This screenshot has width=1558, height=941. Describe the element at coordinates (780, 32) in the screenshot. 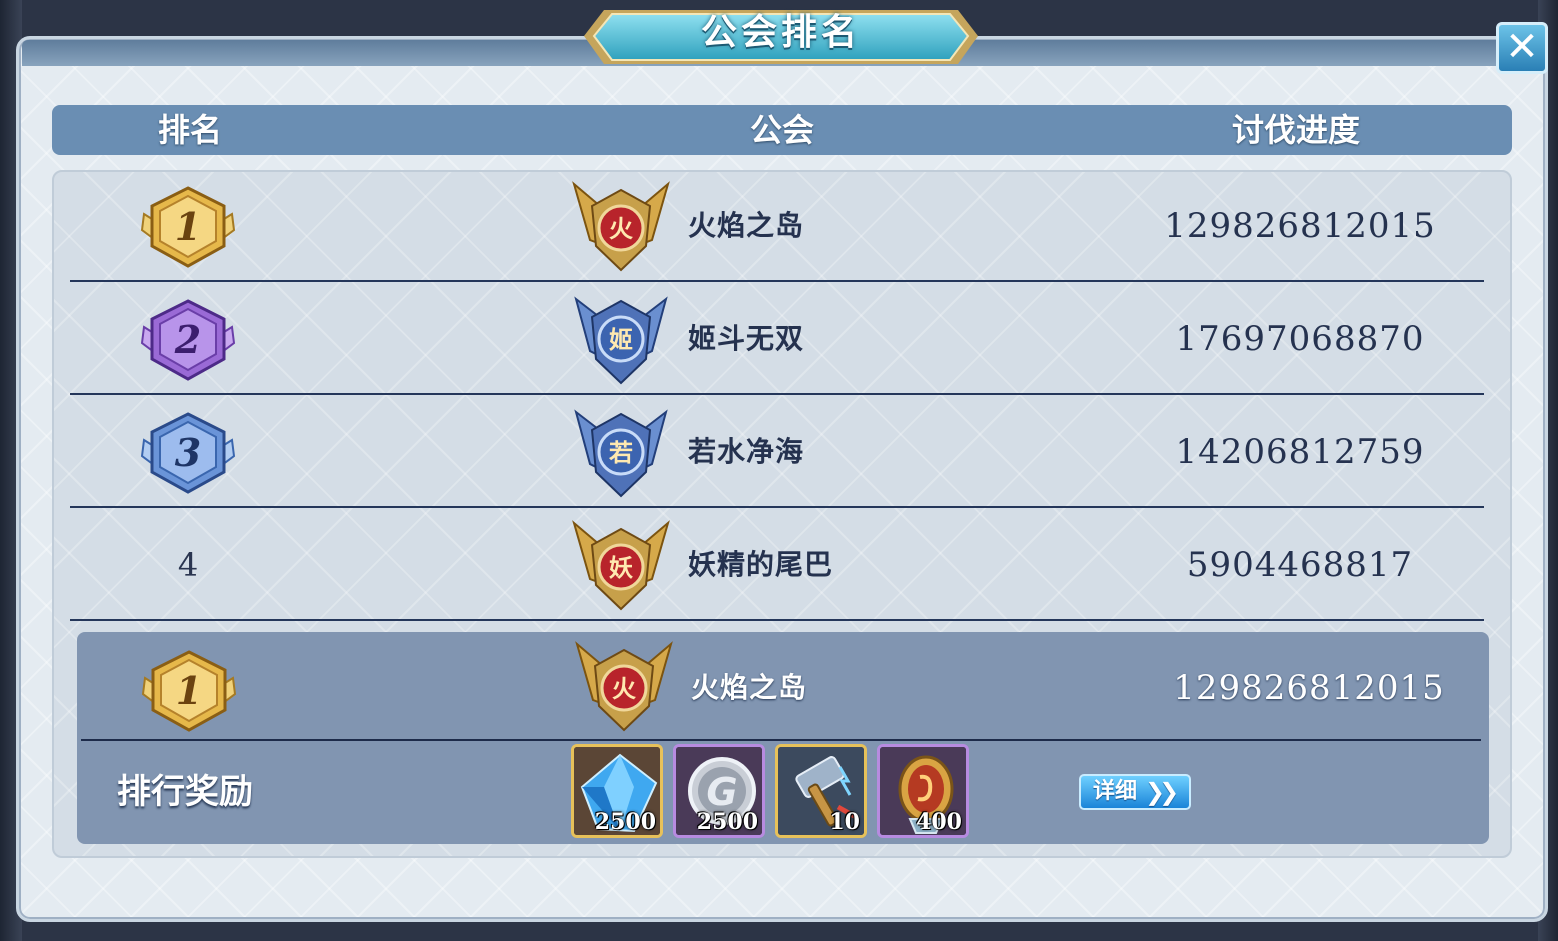

I see `window-title: 公会排名` at that location.